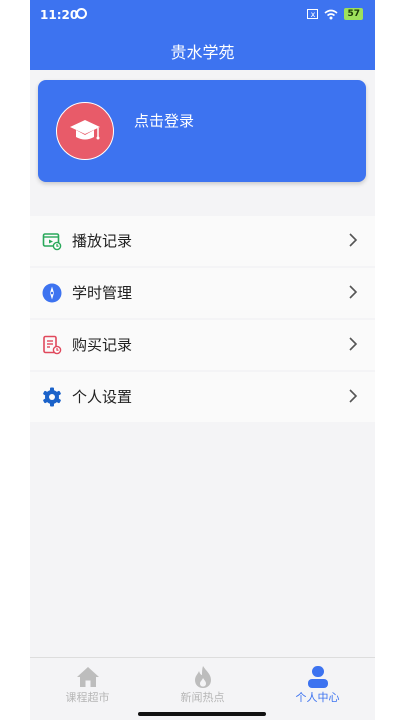 Image resolution: width=405 pixels, height=720 pixels. Describe the element at coordinates (59, 15) in the screenshot. I see `status-time: 11:20` at that location.